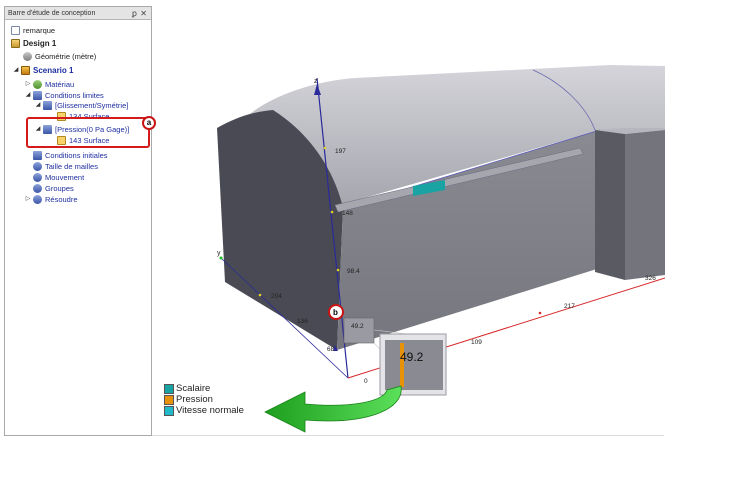 The image size is (753, 485). What do you see at coordinates (27, 56) in the screenshot?
I see `geometry-icon` at bounding box center [27, 56].